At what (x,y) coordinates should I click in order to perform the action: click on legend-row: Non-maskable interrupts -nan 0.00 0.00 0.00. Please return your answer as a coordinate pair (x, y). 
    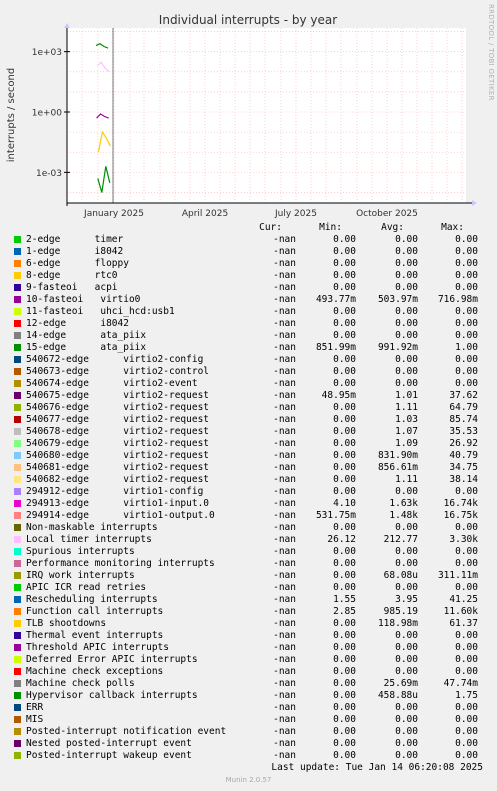
    Looking at the image, I should click on (253, 528).